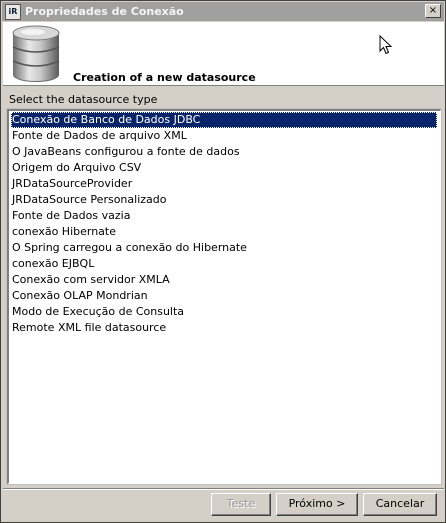 This screenshot has height=523, width=446. Describe the element at coordinates (36, 53) in the screenshot. I see `database-icon` at that location.